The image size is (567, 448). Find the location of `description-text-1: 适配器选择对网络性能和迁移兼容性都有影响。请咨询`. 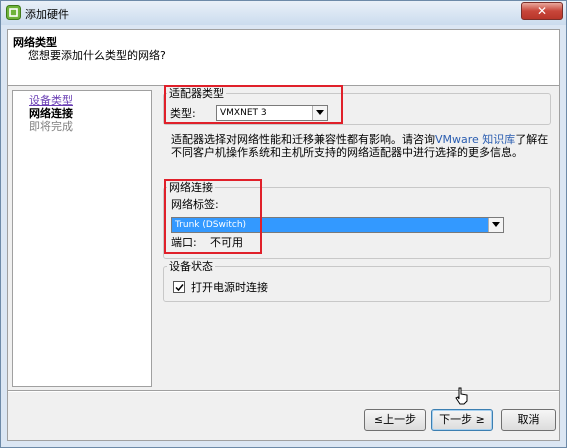

description-text-1: 适配器选择对网络性能和迁移兼容性都有影响。请咨询 is located at coordinates (303, 139).